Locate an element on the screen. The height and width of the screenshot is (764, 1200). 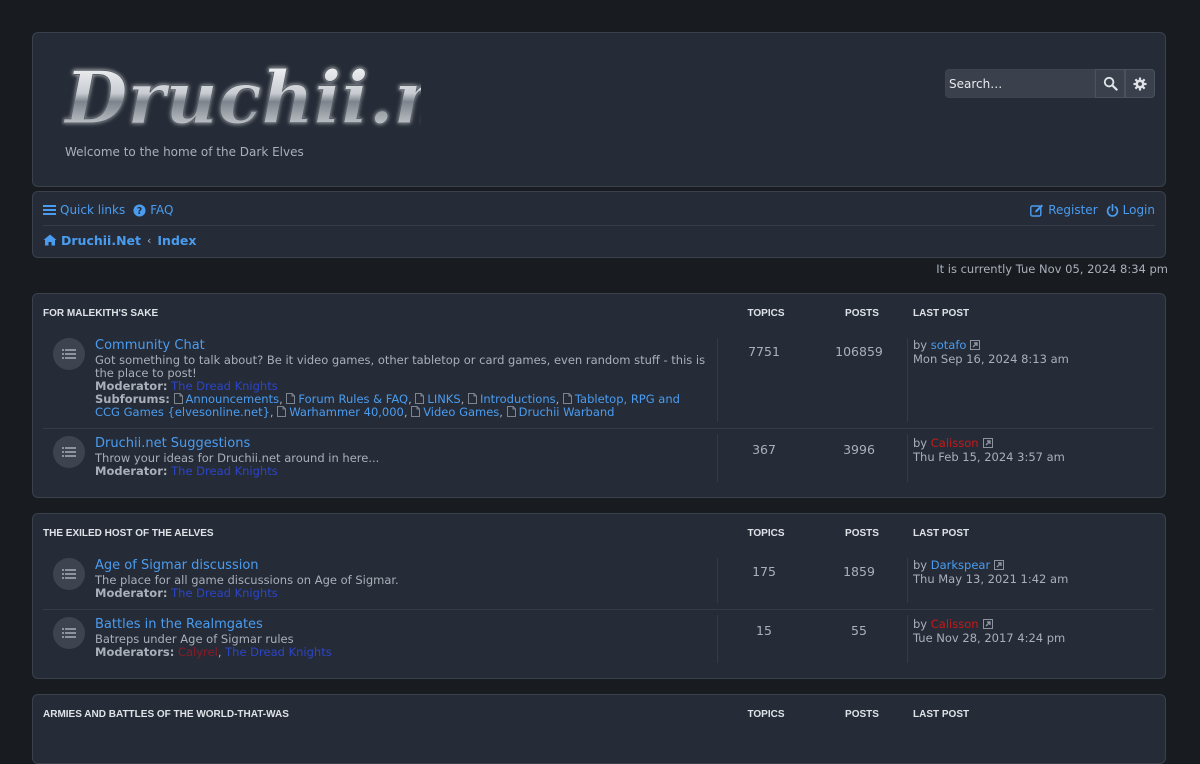
subforums-label: Subforums: is located at coordinates (132, 399).